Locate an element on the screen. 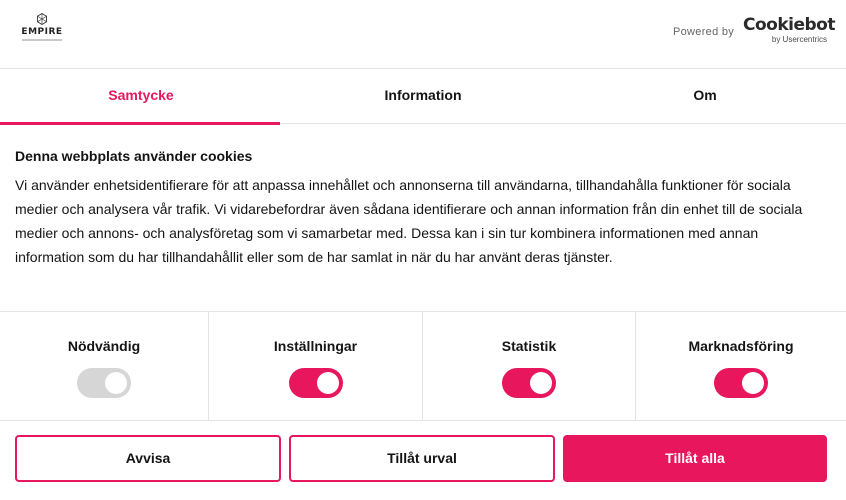 The width and height of the screenshot is (846, 500). tab-consent-label: Samtycke is located at coordinates (141, 95).